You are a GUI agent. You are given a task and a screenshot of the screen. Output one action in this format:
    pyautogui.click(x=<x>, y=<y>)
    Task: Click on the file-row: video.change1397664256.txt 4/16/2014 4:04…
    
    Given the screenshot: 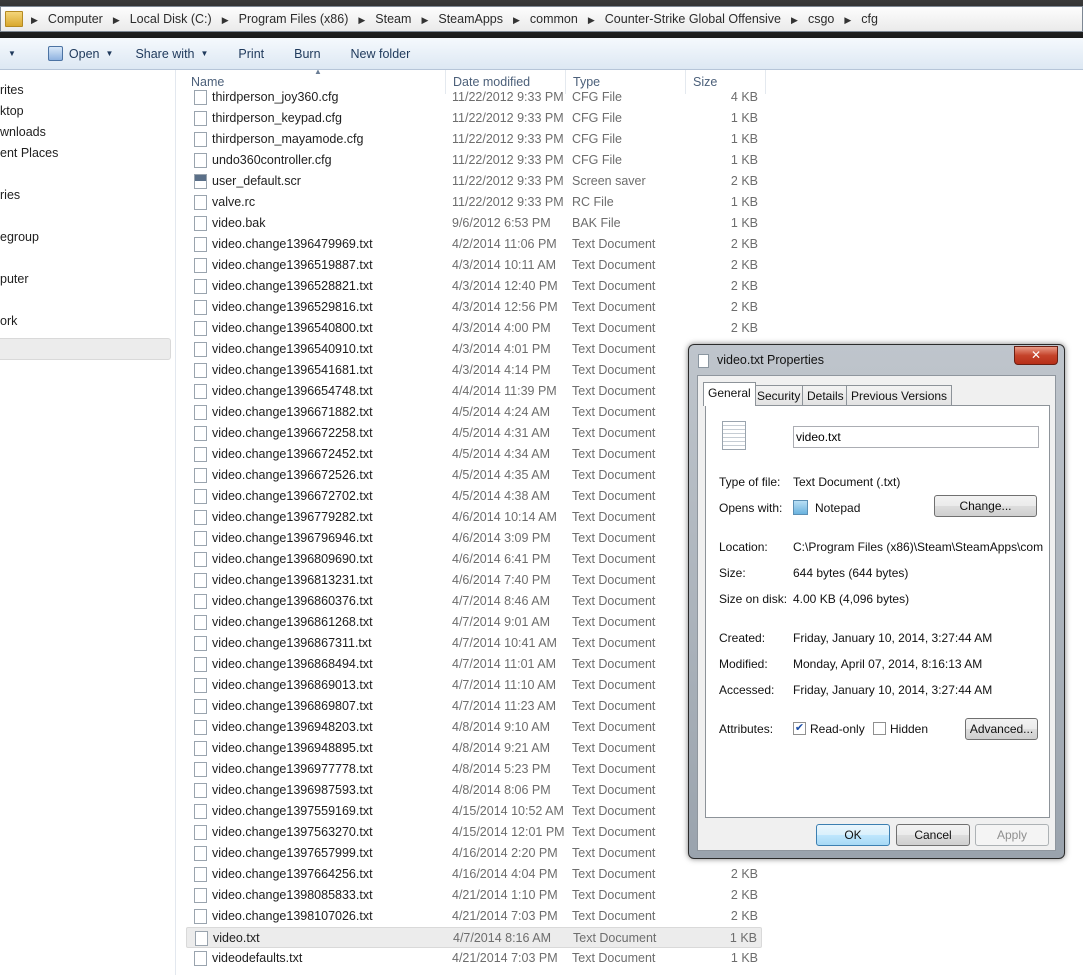 What is the action you would take?
    pyautogui.click(x=474, y=874)
    